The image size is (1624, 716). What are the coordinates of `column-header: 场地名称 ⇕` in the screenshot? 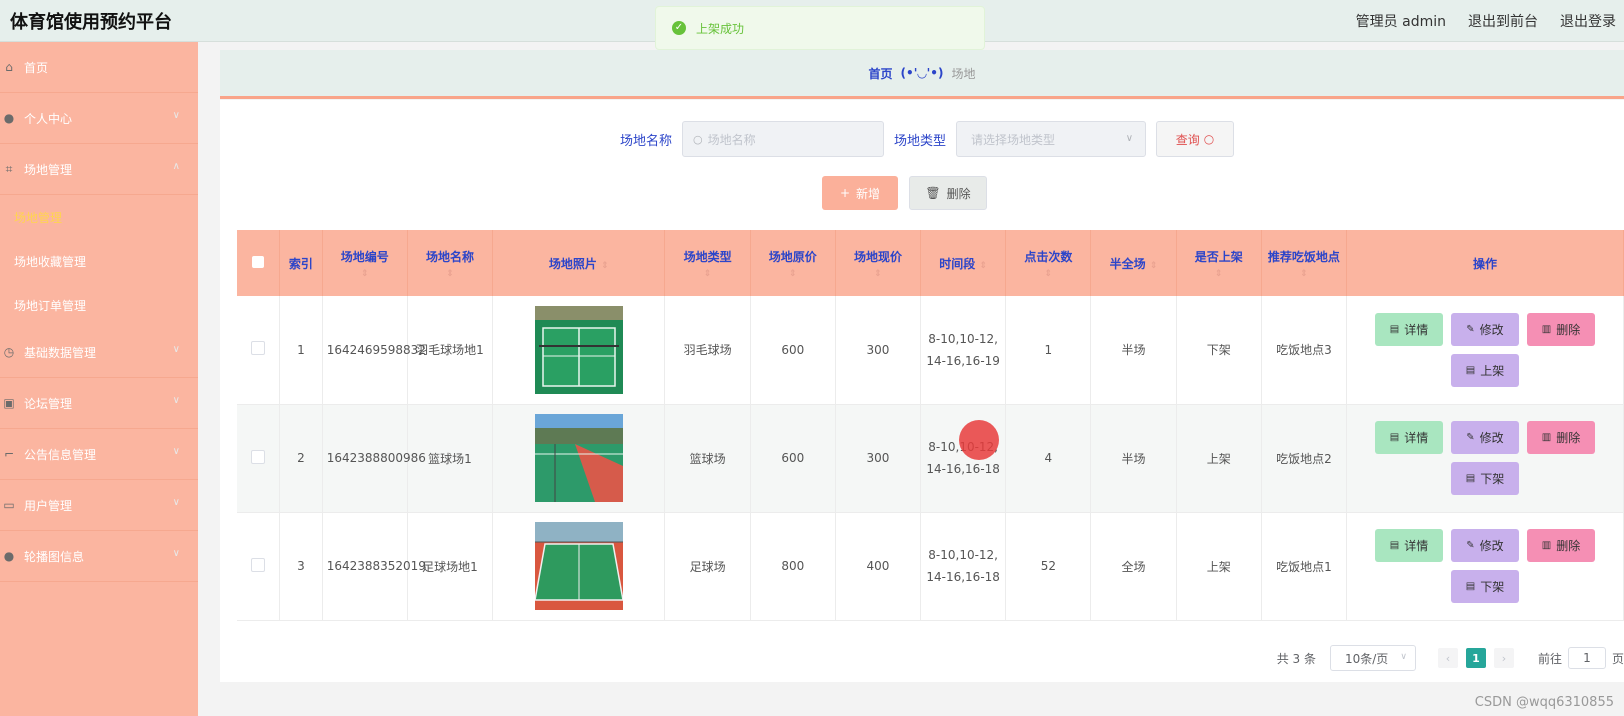 It's located at (450, 263).